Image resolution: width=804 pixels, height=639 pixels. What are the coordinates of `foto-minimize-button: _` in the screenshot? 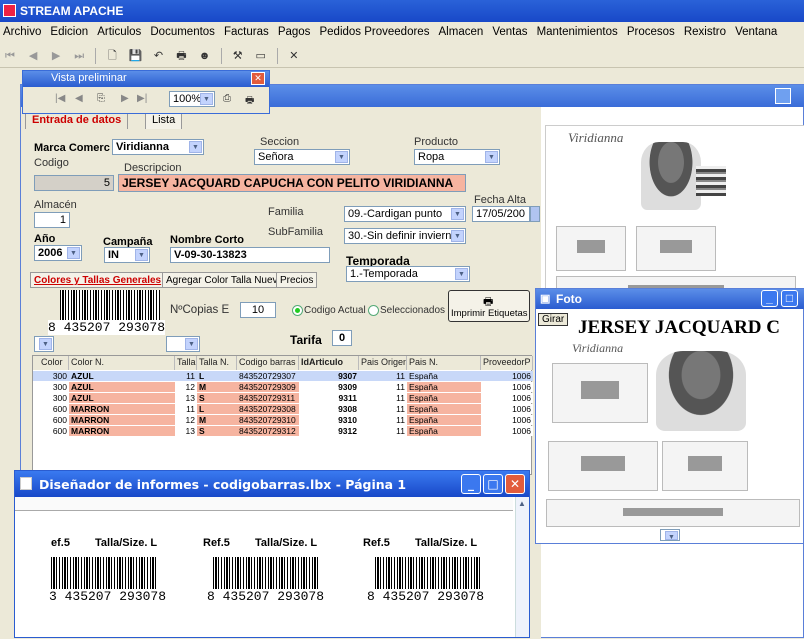 It's located at (769, 298).